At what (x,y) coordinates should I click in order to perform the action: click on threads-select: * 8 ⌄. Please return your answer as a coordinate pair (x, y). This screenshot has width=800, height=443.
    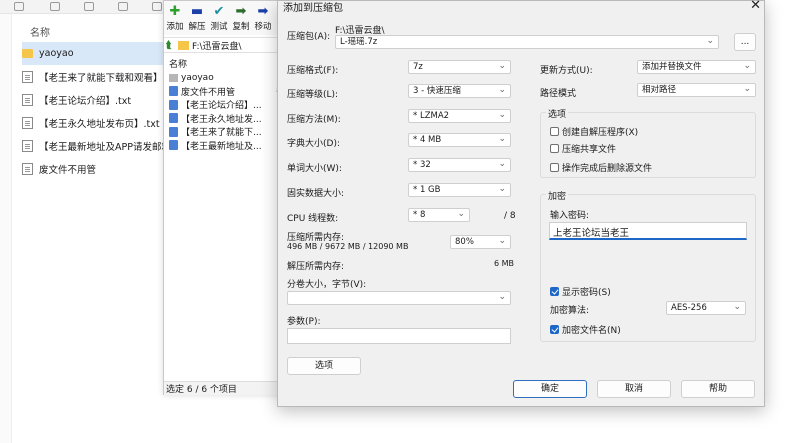
    Looking at the image, I should click on (439, 215).